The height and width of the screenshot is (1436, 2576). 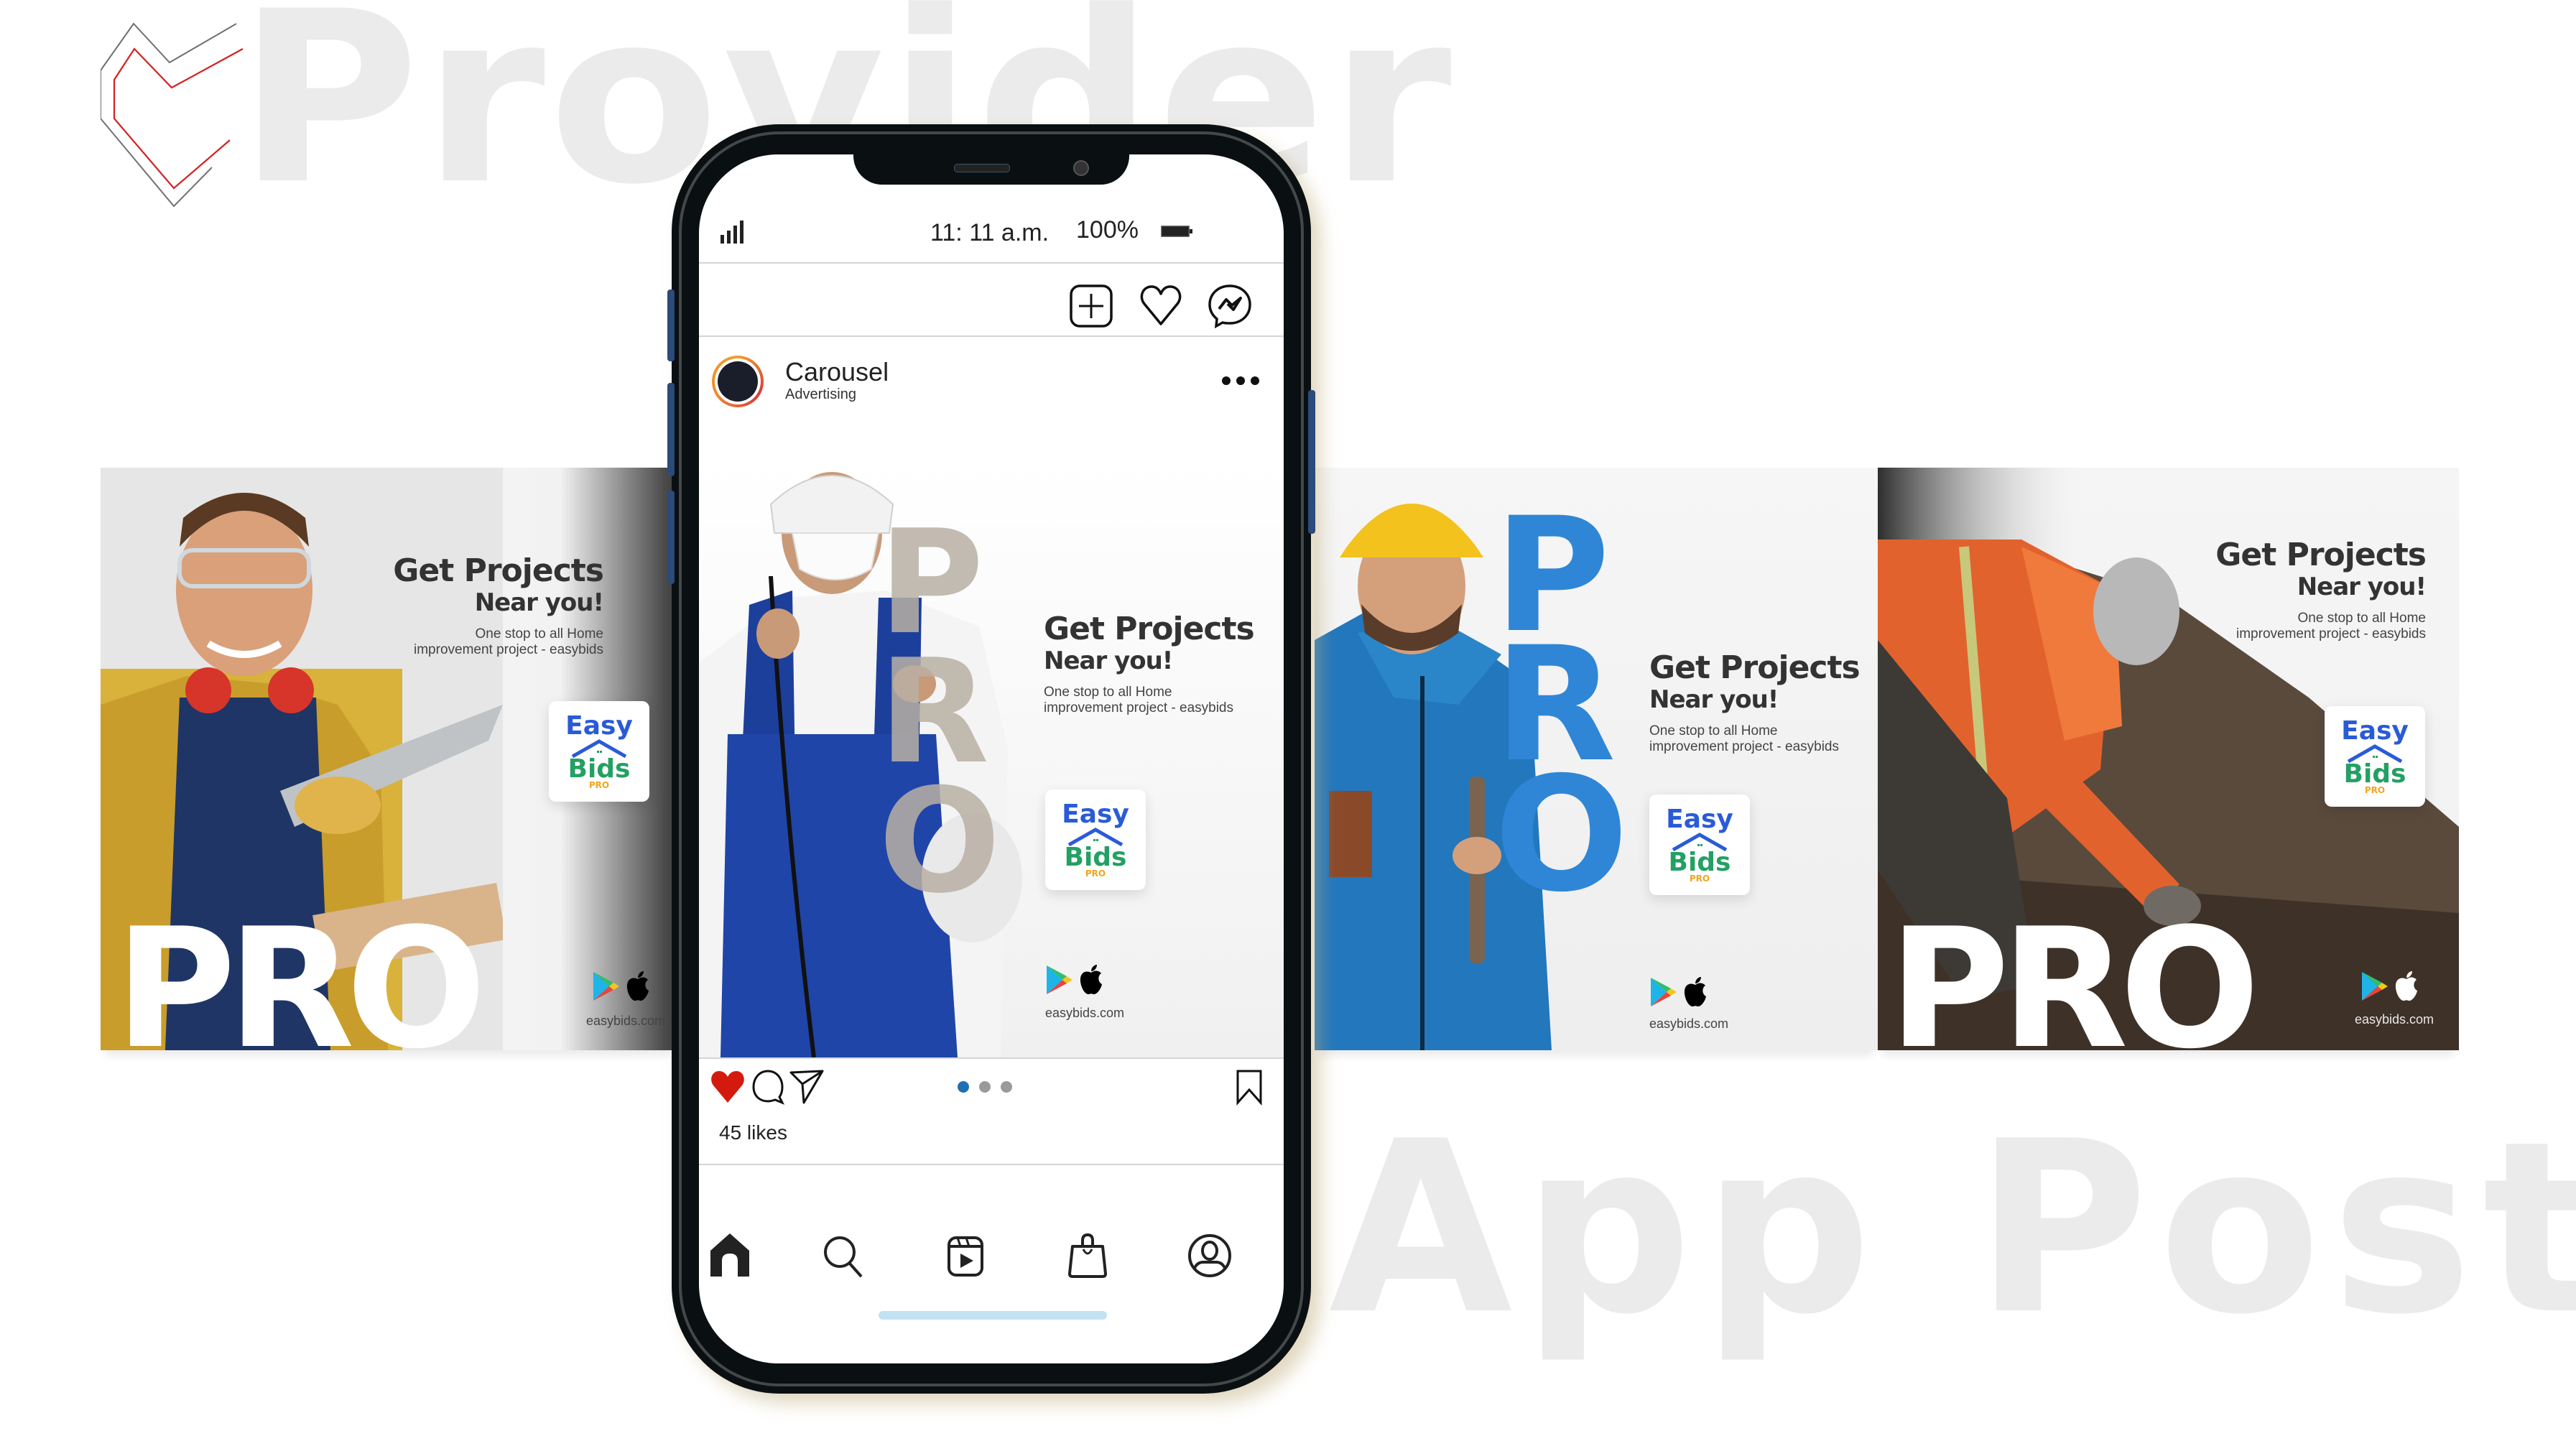 I want to click on bookmark-icon, so click(x=1249, y=1087).